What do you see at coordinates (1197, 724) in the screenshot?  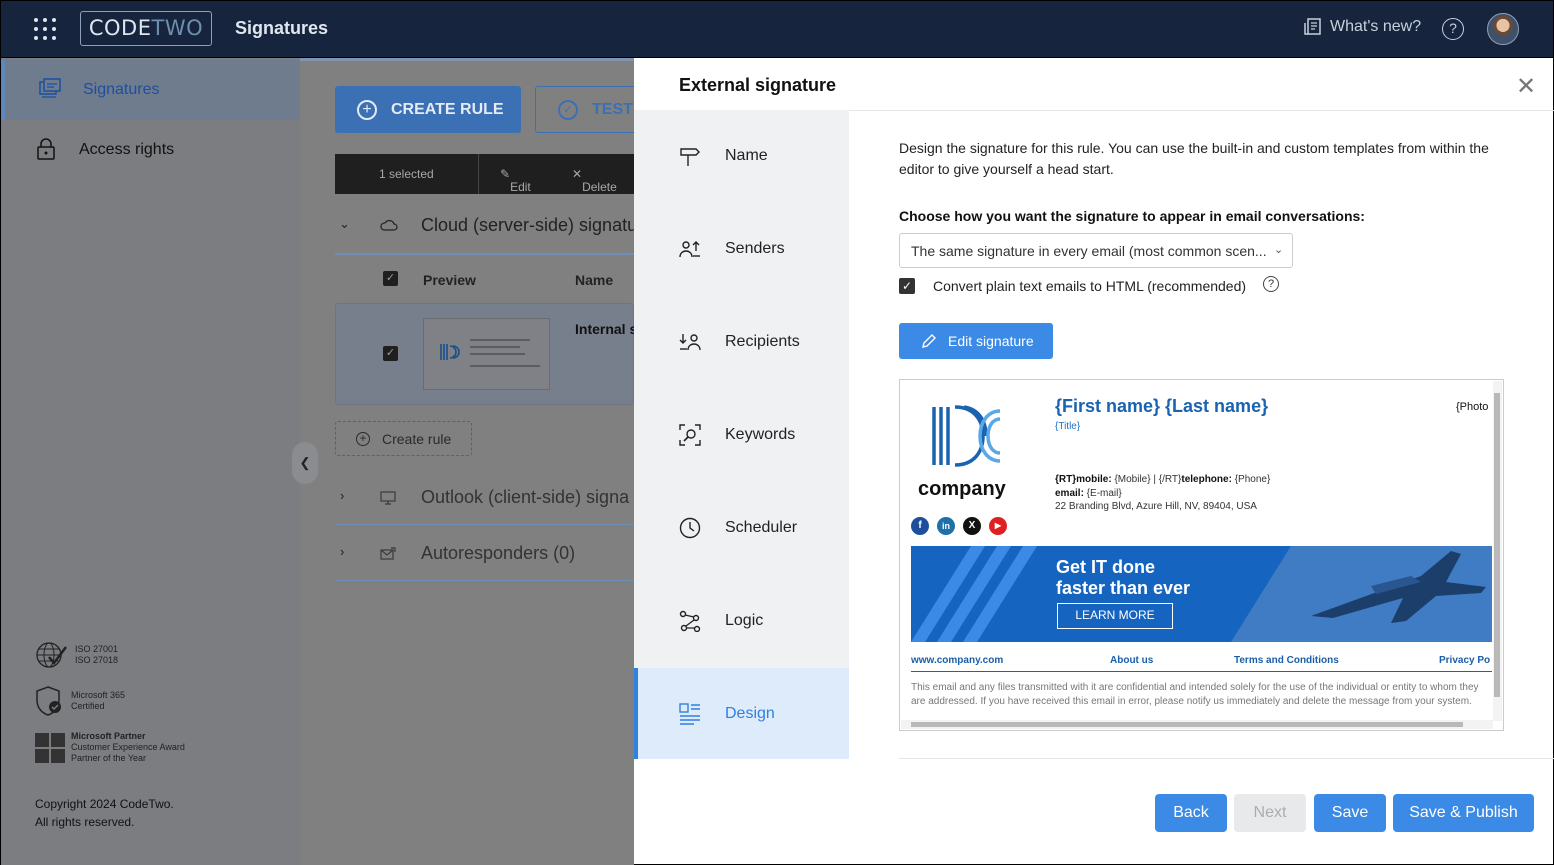 I see `preview-horizontal-scrollbar` at bounding box center [1197, 724].